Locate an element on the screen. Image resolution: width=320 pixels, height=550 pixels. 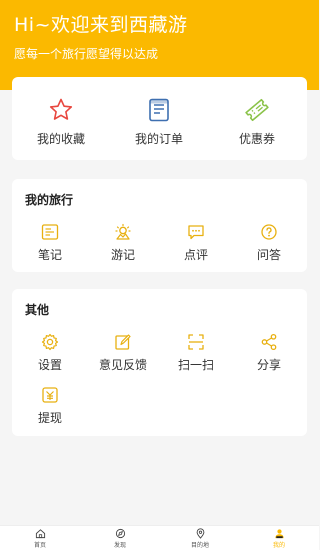
location-icon is located at coordinates (200, 533).